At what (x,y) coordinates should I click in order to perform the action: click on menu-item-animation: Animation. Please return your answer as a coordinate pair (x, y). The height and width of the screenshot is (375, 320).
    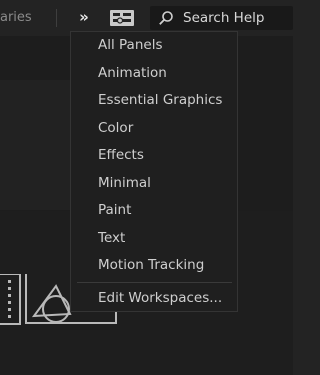
    Looking at the image, I should click on (132, 73).